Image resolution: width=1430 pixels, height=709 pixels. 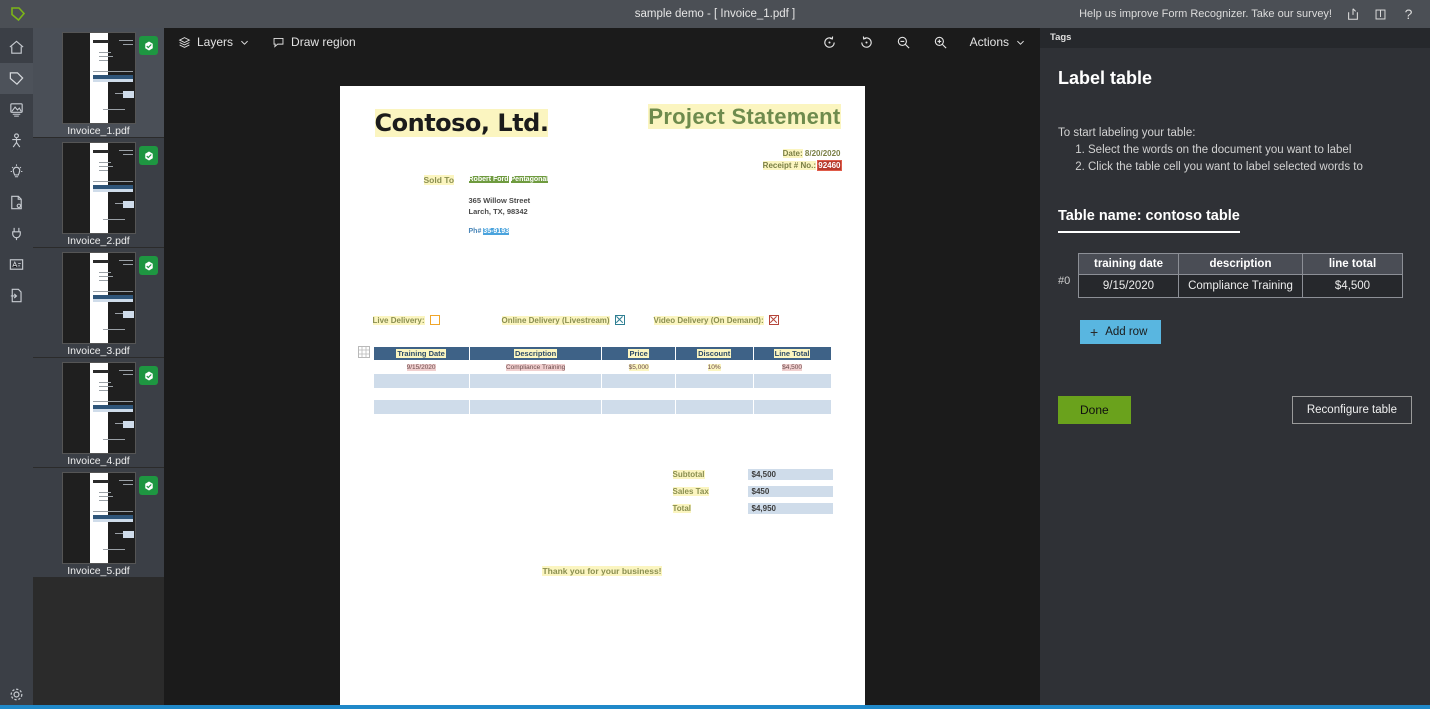 What do you see at coordinates (1235, 38) in the screenshot?
I see `tags-panel-header: Tags` at bounding box center [1235, 38].